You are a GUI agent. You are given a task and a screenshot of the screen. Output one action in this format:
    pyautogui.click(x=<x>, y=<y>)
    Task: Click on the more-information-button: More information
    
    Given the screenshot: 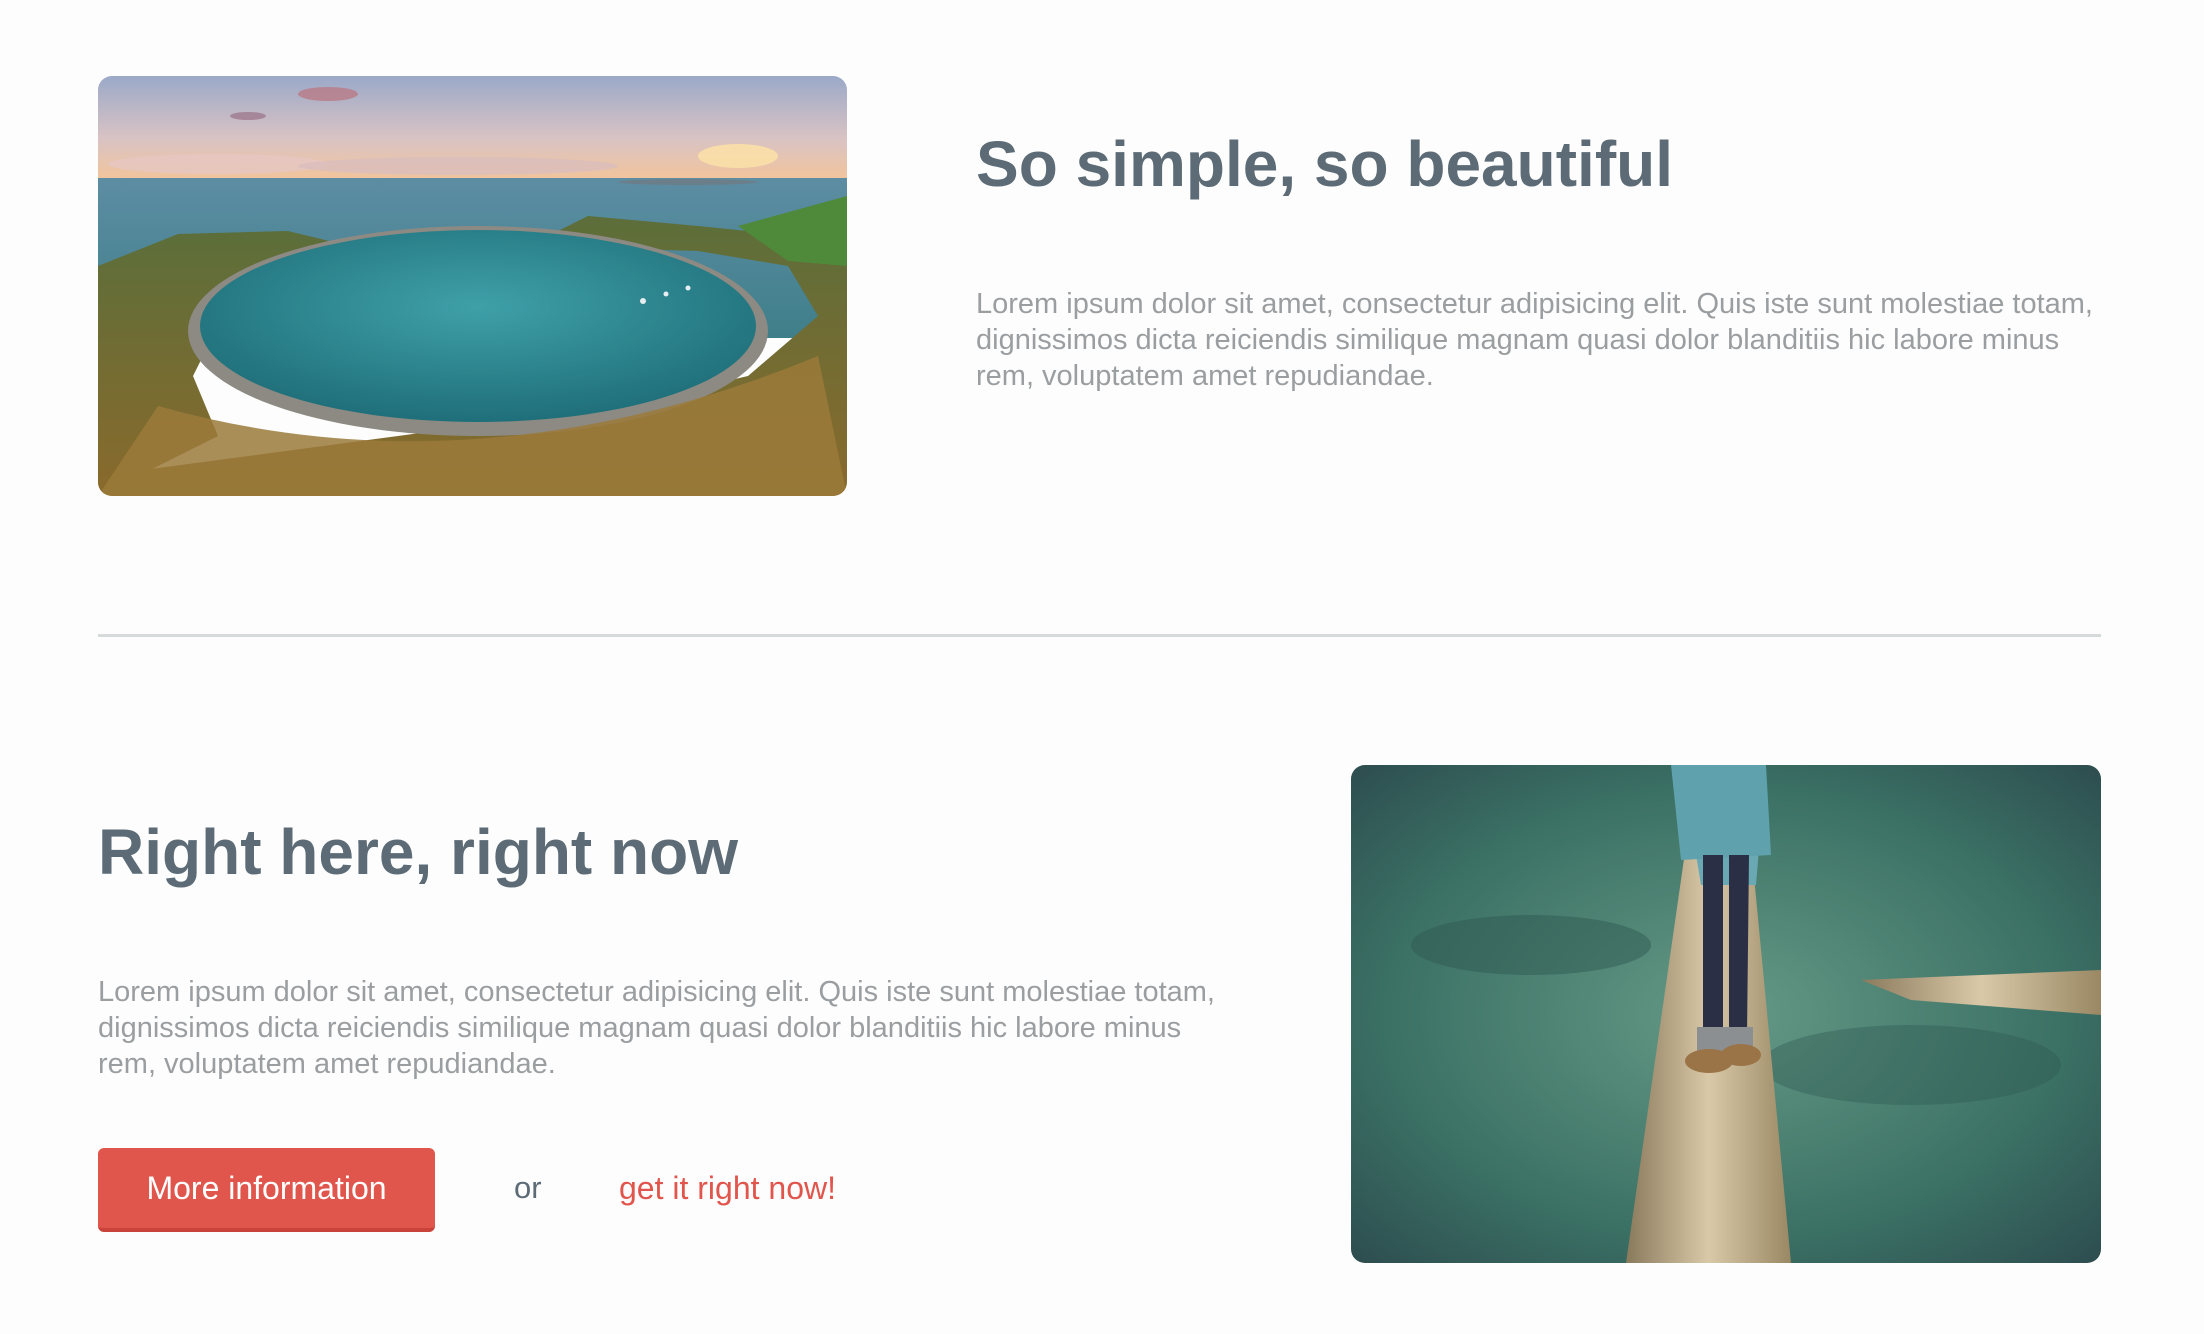 What is the action you would take?
    pyautogui.click(x=266, y=1190)
    